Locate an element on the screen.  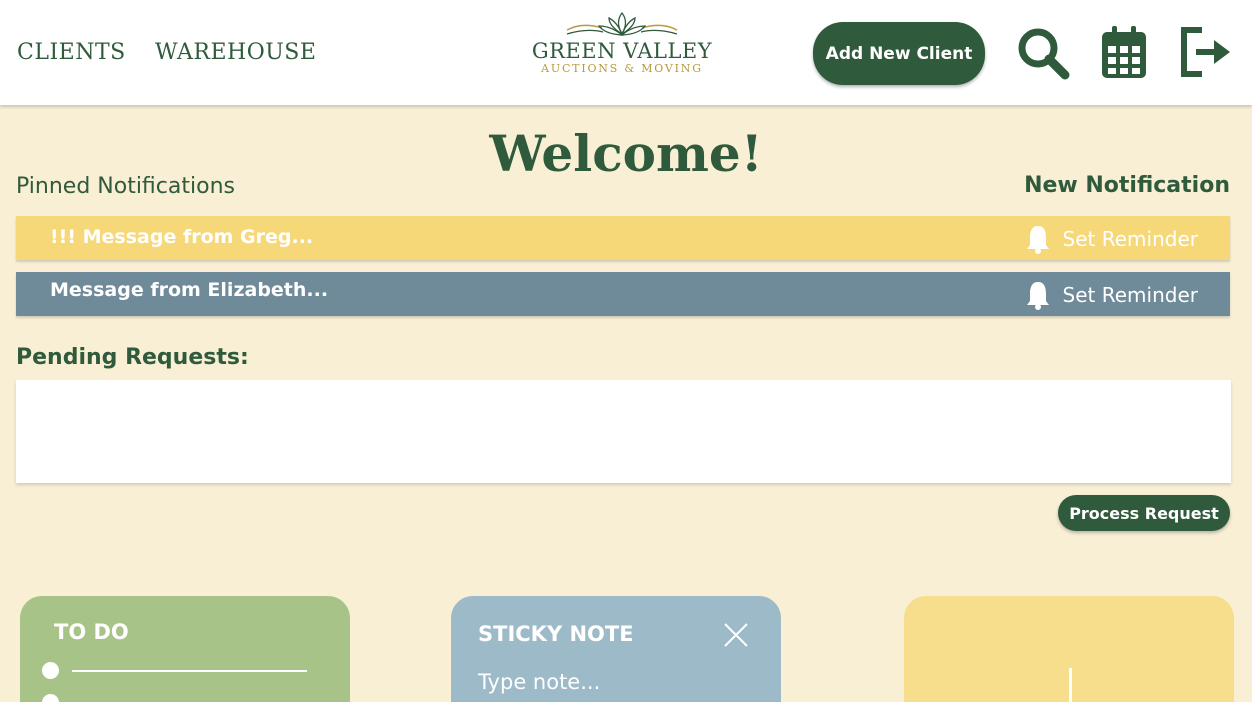
nav-clients-link: CLIENTS is located at coordinates (71, 52).